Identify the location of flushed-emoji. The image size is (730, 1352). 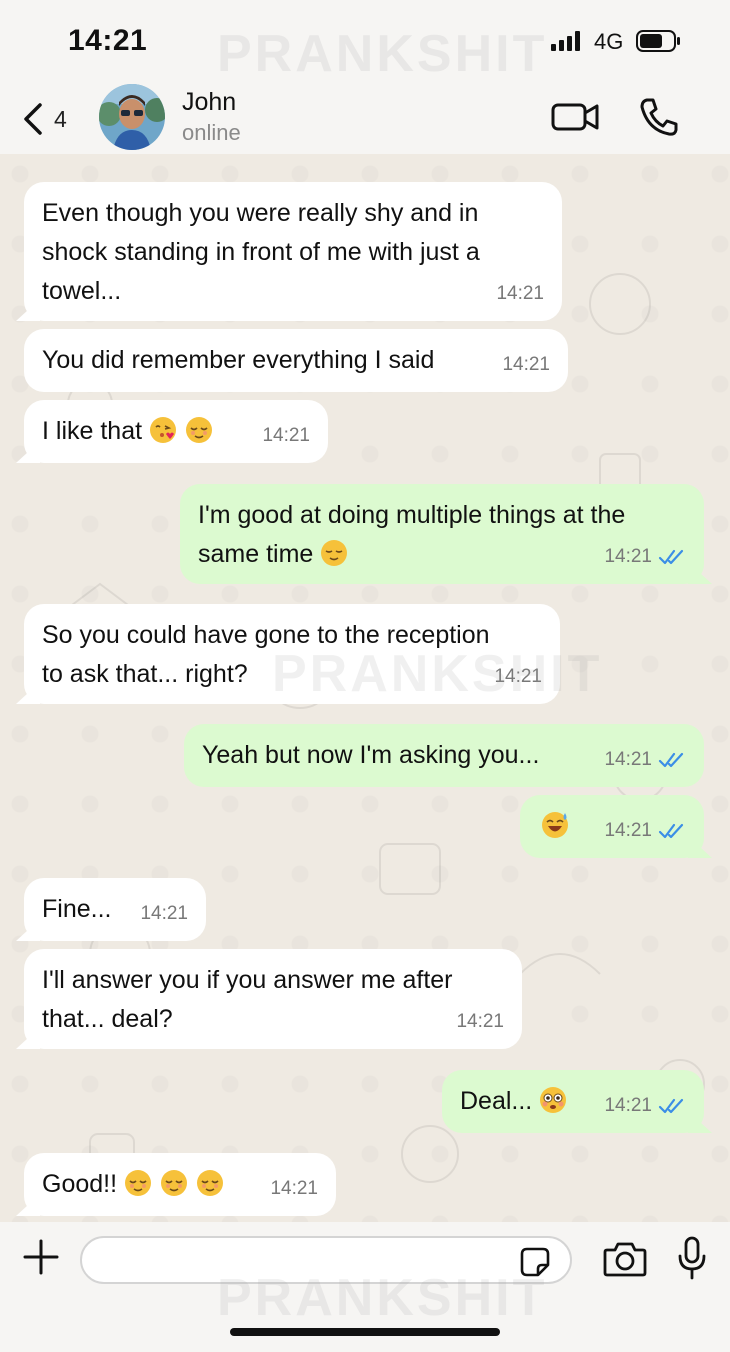
(553, 1100).